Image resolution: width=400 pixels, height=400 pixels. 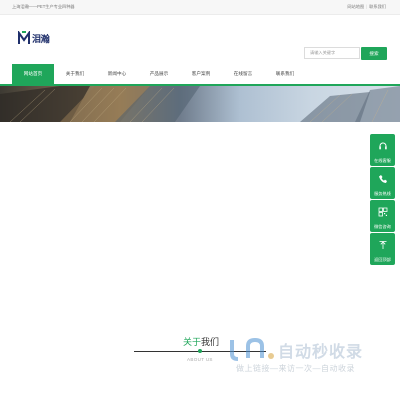 I want to click on about-subtitle: ABOUT US, so click(x=200, y=359).